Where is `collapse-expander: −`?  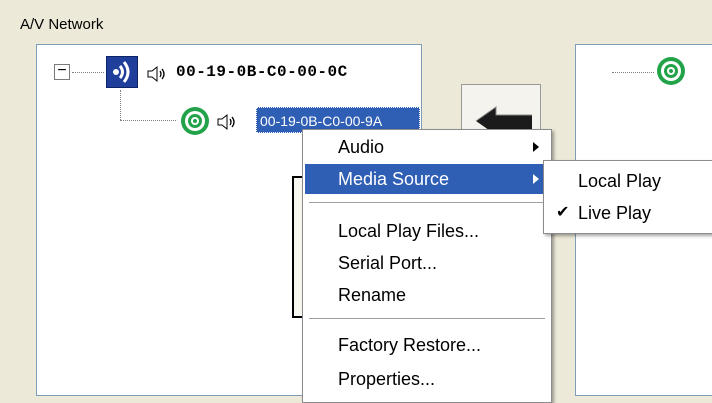
collapse-expander: − is located at coordinates (62, 71).